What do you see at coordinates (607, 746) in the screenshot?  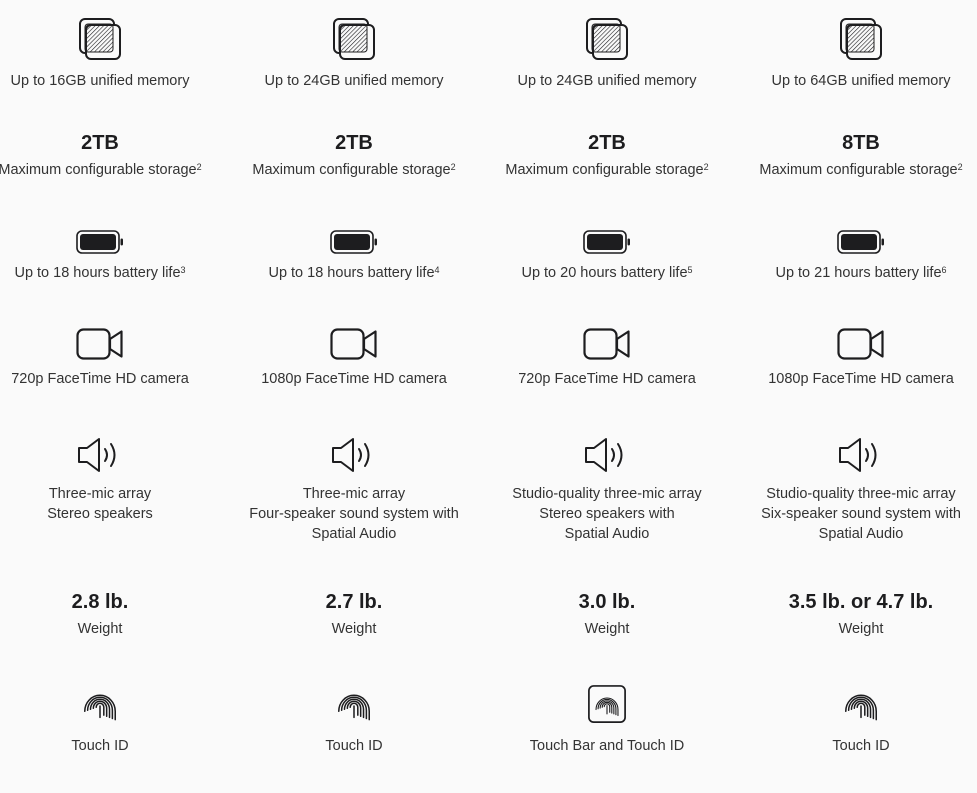 I see `touch-id-label: Touch Bar and Touch ID` at bounding box center [607, 746].